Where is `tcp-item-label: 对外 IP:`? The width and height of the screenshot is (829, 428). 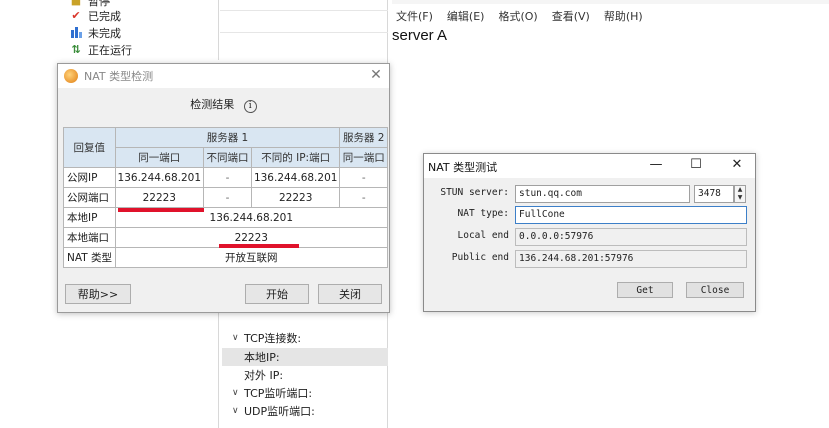 tcp-item-label: 对外 IP: is located at coordinates (264, 375).